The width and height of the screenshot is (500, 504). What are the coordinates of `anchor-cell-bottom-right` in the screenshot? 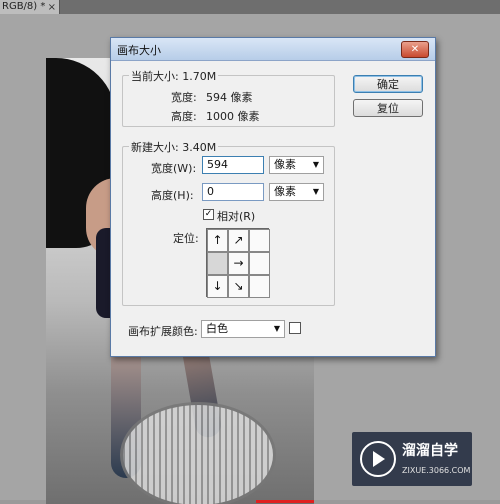 It's located at (259, 286).